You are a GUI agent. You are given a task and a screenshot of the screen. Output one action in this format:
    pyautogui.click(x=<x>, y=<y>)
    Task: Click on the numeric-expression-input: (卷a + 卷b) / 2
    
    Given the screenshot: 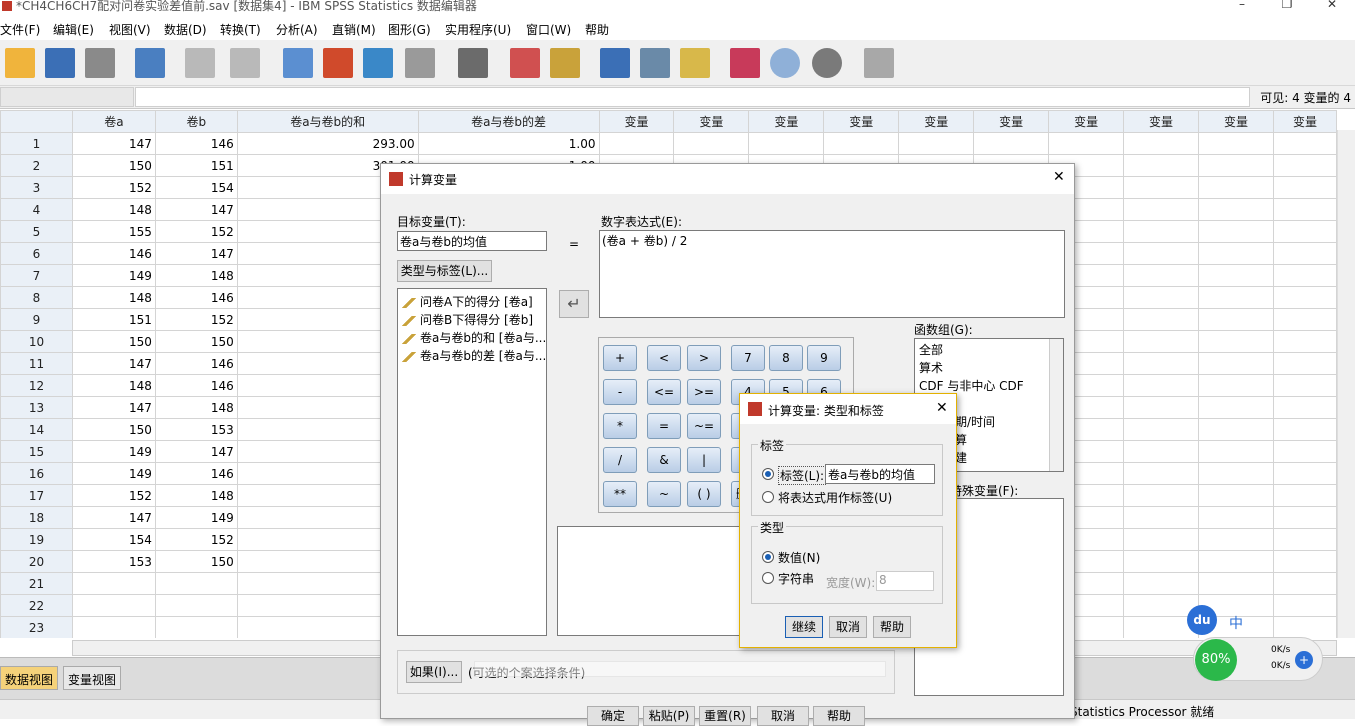 What is the action you would take?
    pyautogui.click(x=832, y=274)
    